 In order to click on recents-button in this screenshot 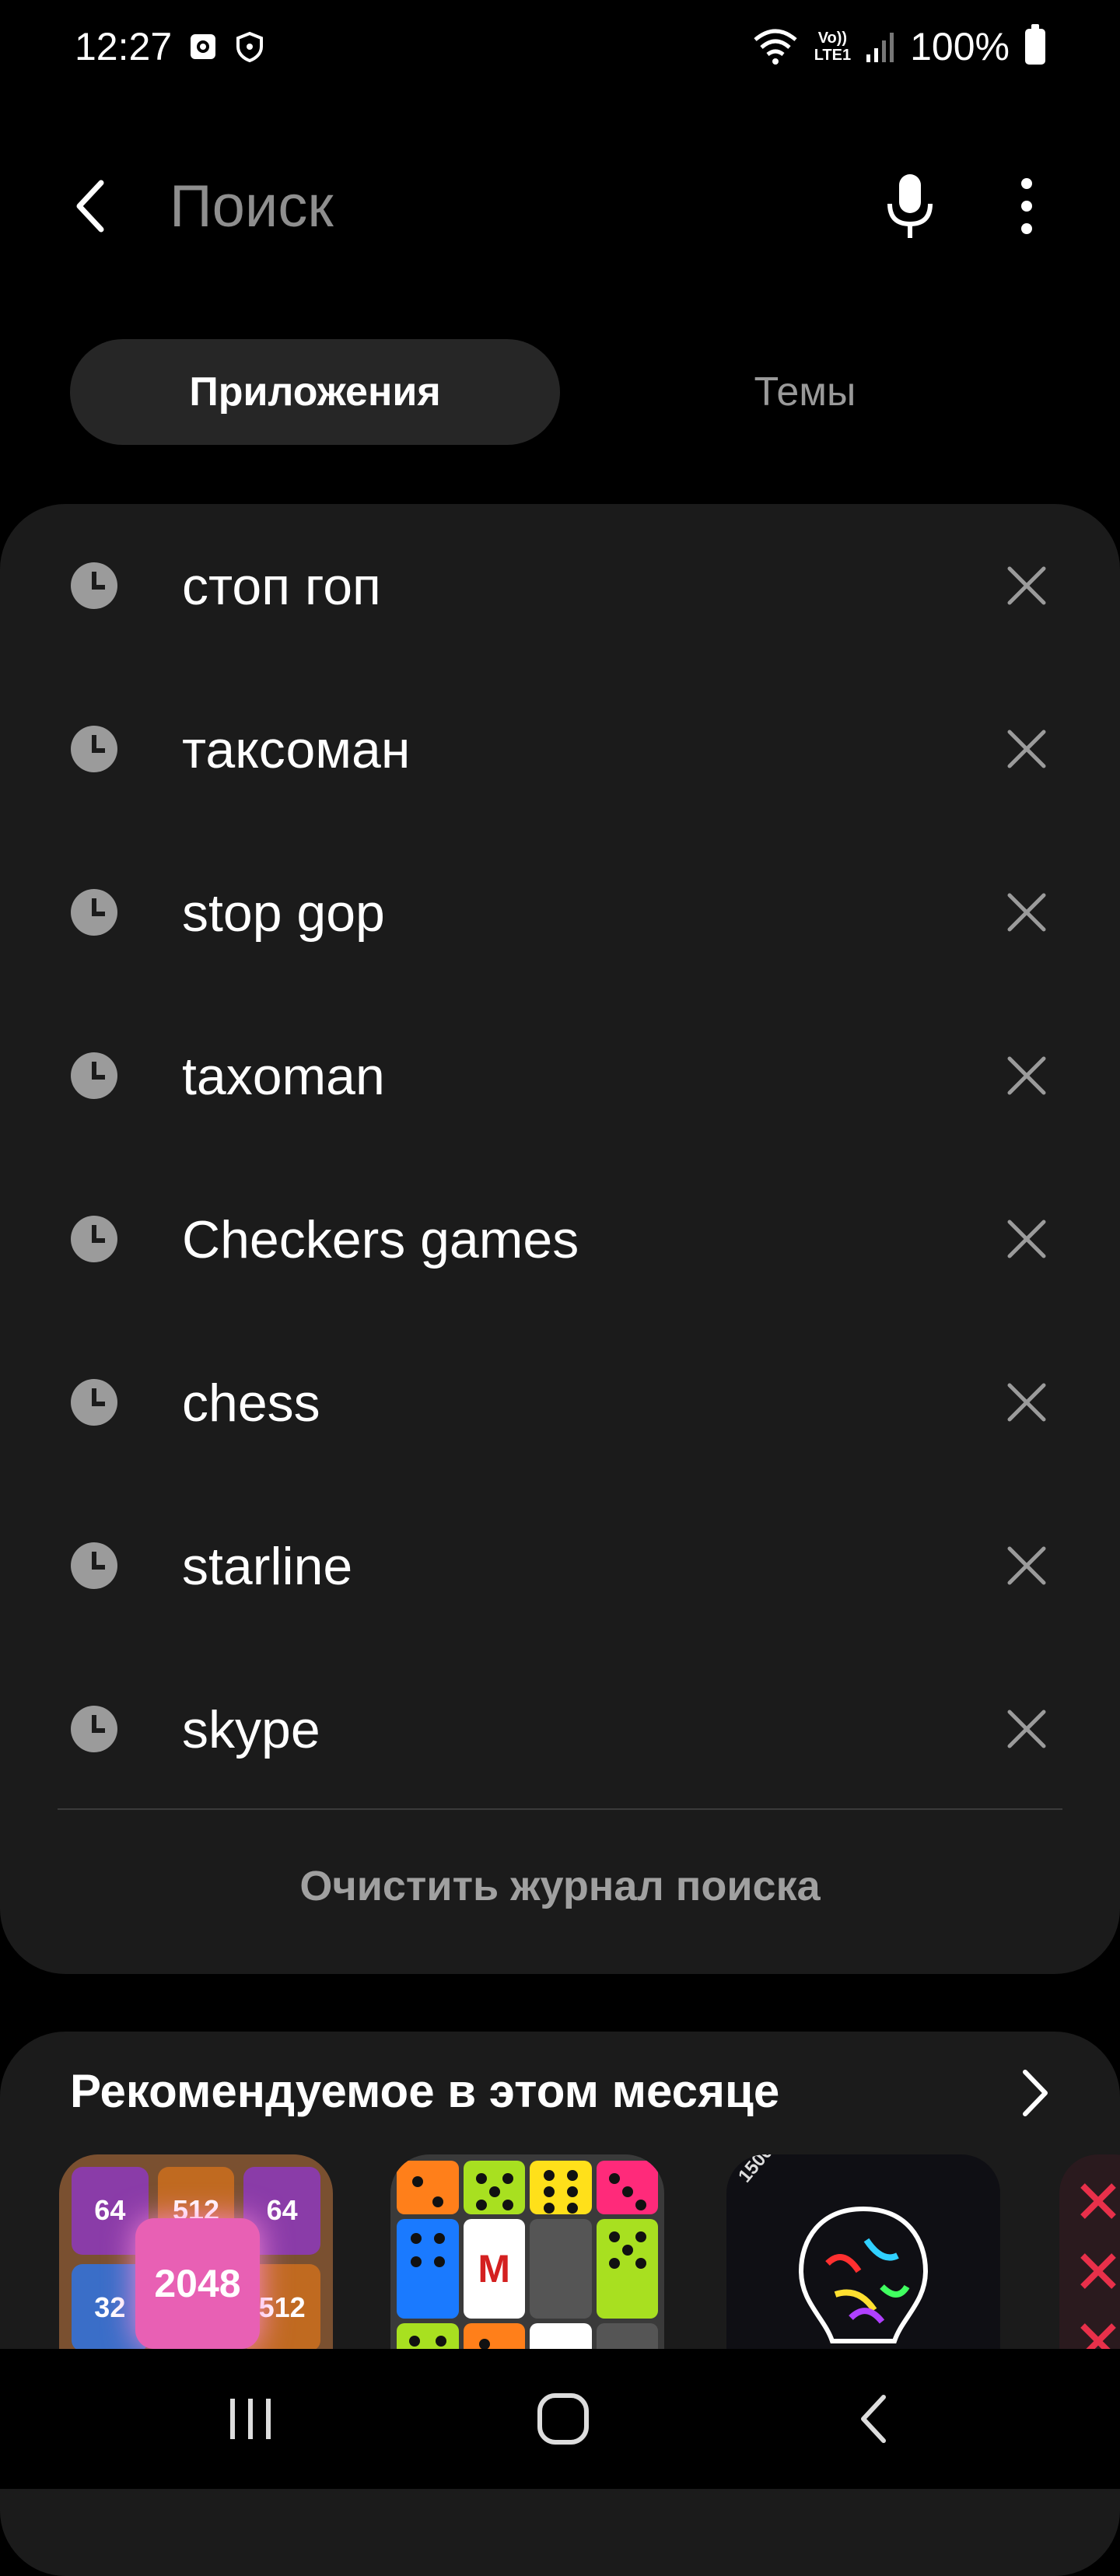, I will do `click(251, 2419)`.